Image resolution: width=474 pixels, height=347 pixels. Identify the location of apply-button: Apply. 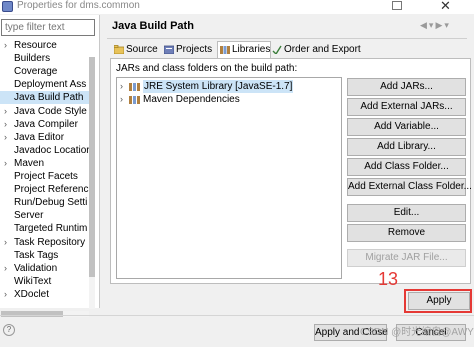
(439, 301).